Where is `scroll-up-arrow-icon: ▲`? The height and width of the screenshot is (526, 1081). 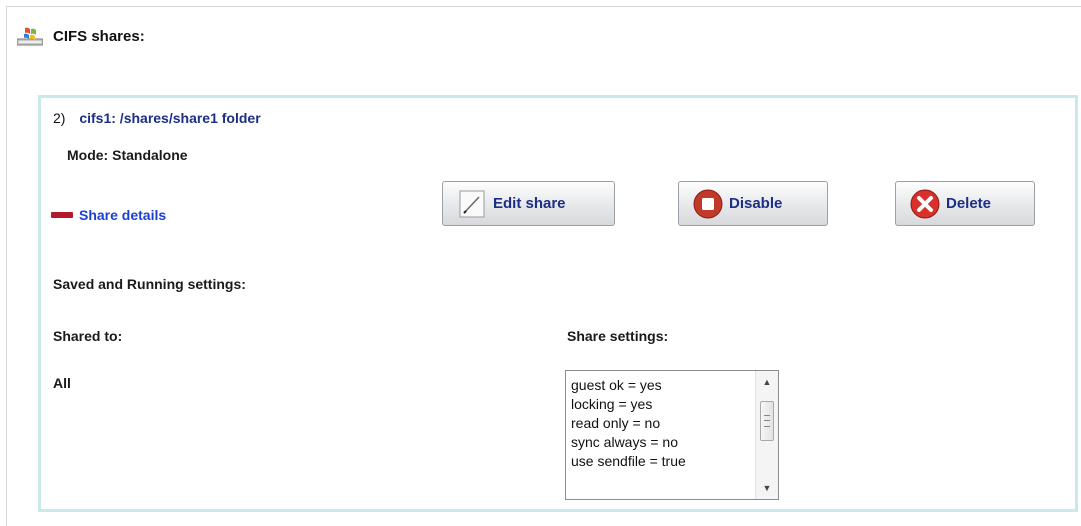
scroll-up-arrow-icon: ▲ is located at coordinates (767, 382).